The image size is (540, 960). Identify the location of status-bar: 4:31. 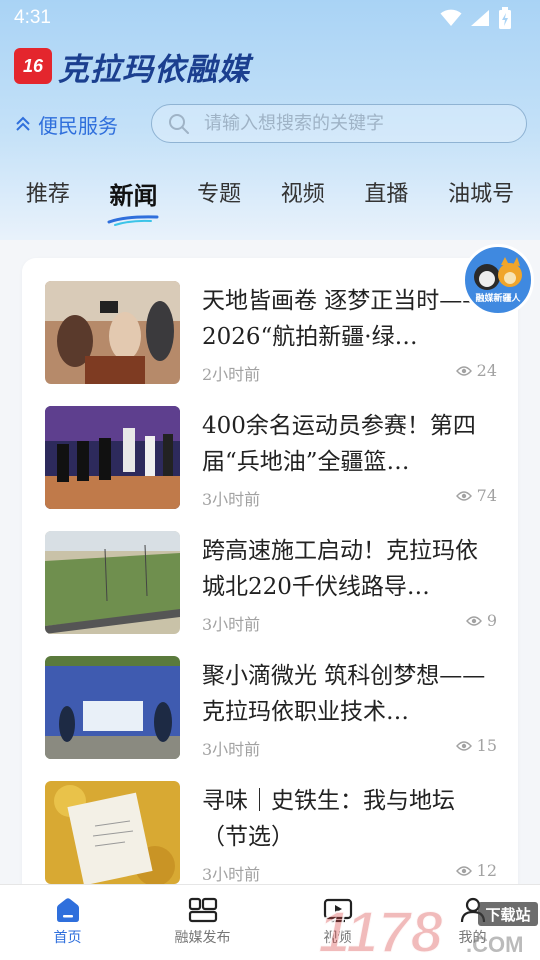
(270, 18).